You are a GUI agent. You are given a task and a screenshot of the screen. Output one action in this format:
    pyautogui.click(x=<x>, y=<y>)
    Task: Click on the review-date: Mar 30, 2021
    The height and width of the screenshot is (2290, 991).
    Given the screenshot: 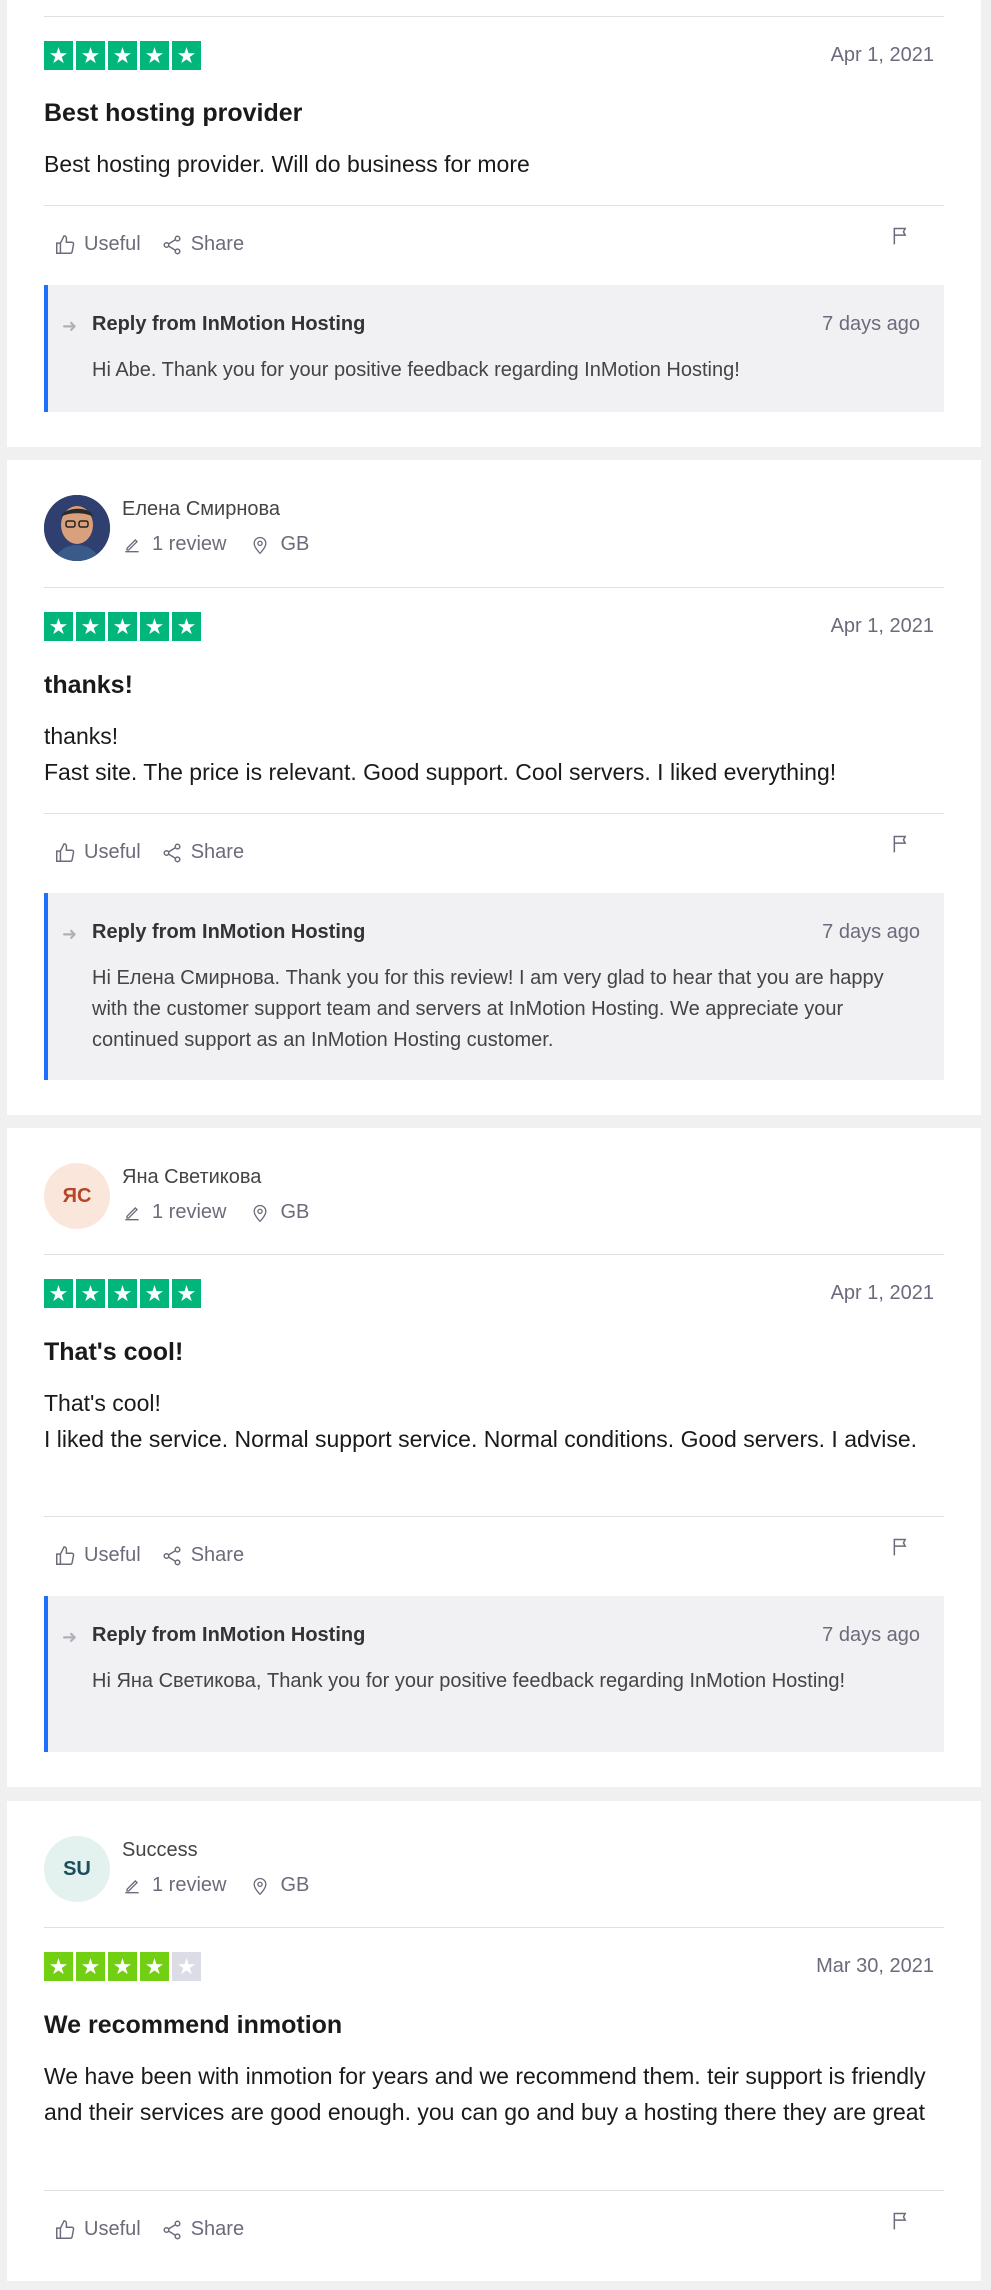 What is the action you would take?
    pyautogui.click(x=875, y=1966)
    